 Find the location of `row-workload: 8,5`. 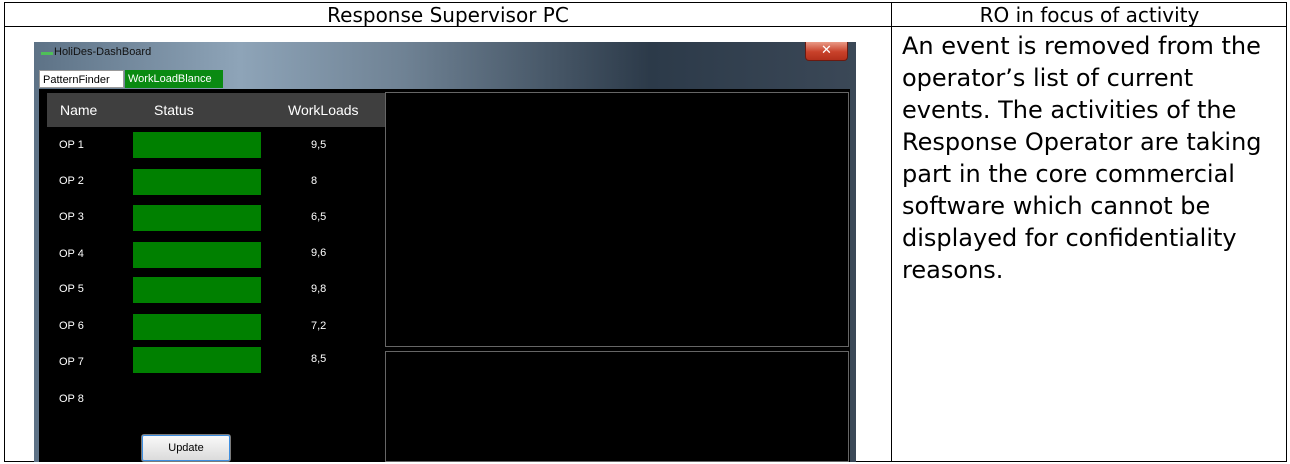

row-workload: 8,5 is located at coordinates (319, 359).